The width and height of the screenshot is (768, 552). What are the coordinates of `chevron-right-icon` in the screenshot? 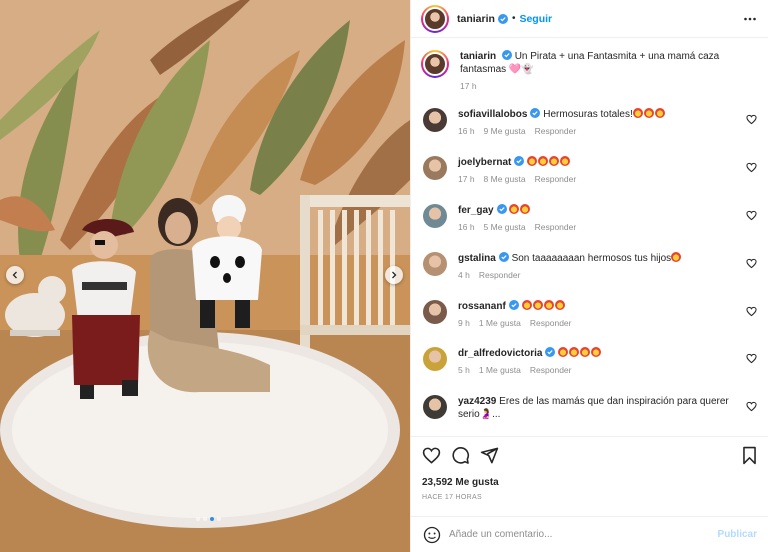 It's located at (394, 275).